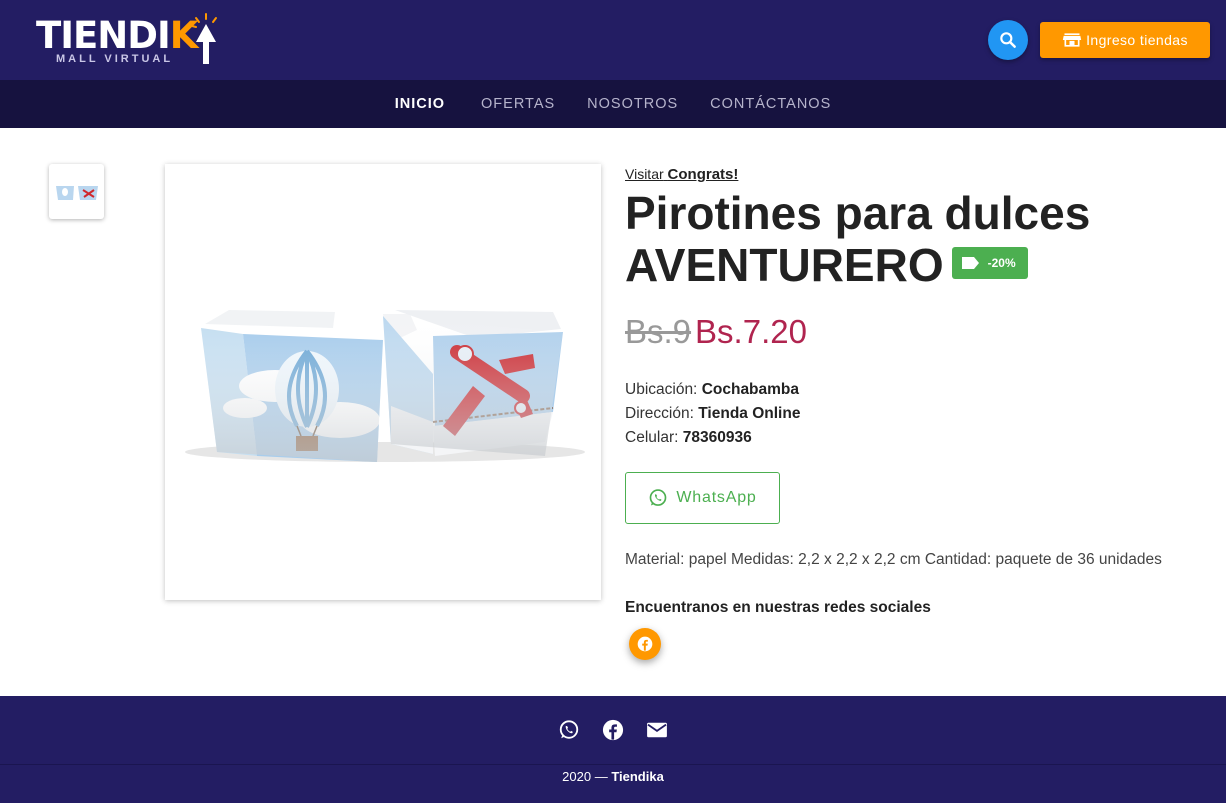 This screenshot has height=803, width=1226. I want to click on main-nav: INICIO OFERTAS NOSOTROS CONTÁCTANOS, so click(613, 104).